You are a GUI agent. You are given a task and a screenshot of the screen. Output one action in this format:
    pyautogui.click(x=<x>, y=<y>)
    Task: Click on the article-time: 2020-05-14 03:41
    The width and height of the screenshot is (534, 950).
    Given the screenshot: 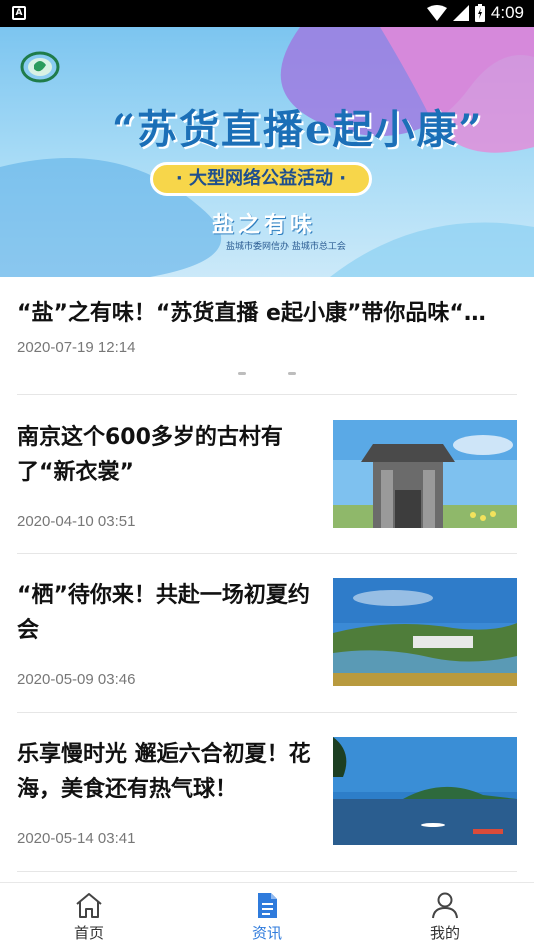 What is the action you would take?
    pyautogui.click(x=76, y=838)
    